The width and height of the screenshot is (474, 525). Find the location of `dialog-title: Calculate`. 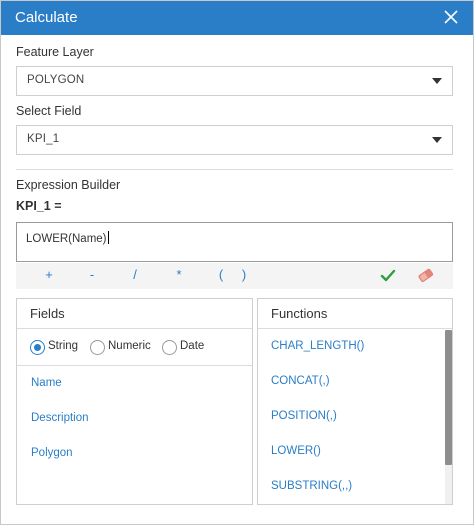

dialog-title: Calculate is located at coordinates (46, 17).